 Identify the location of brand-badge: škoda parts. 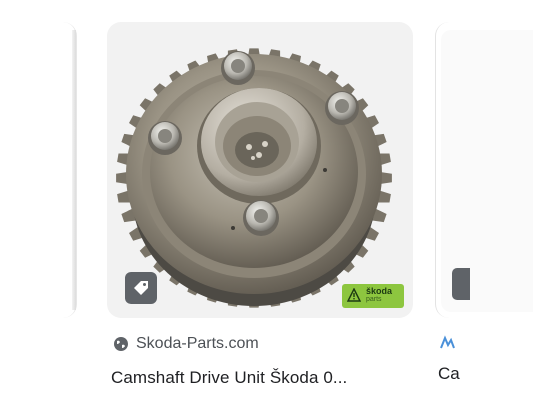
(373, 296).